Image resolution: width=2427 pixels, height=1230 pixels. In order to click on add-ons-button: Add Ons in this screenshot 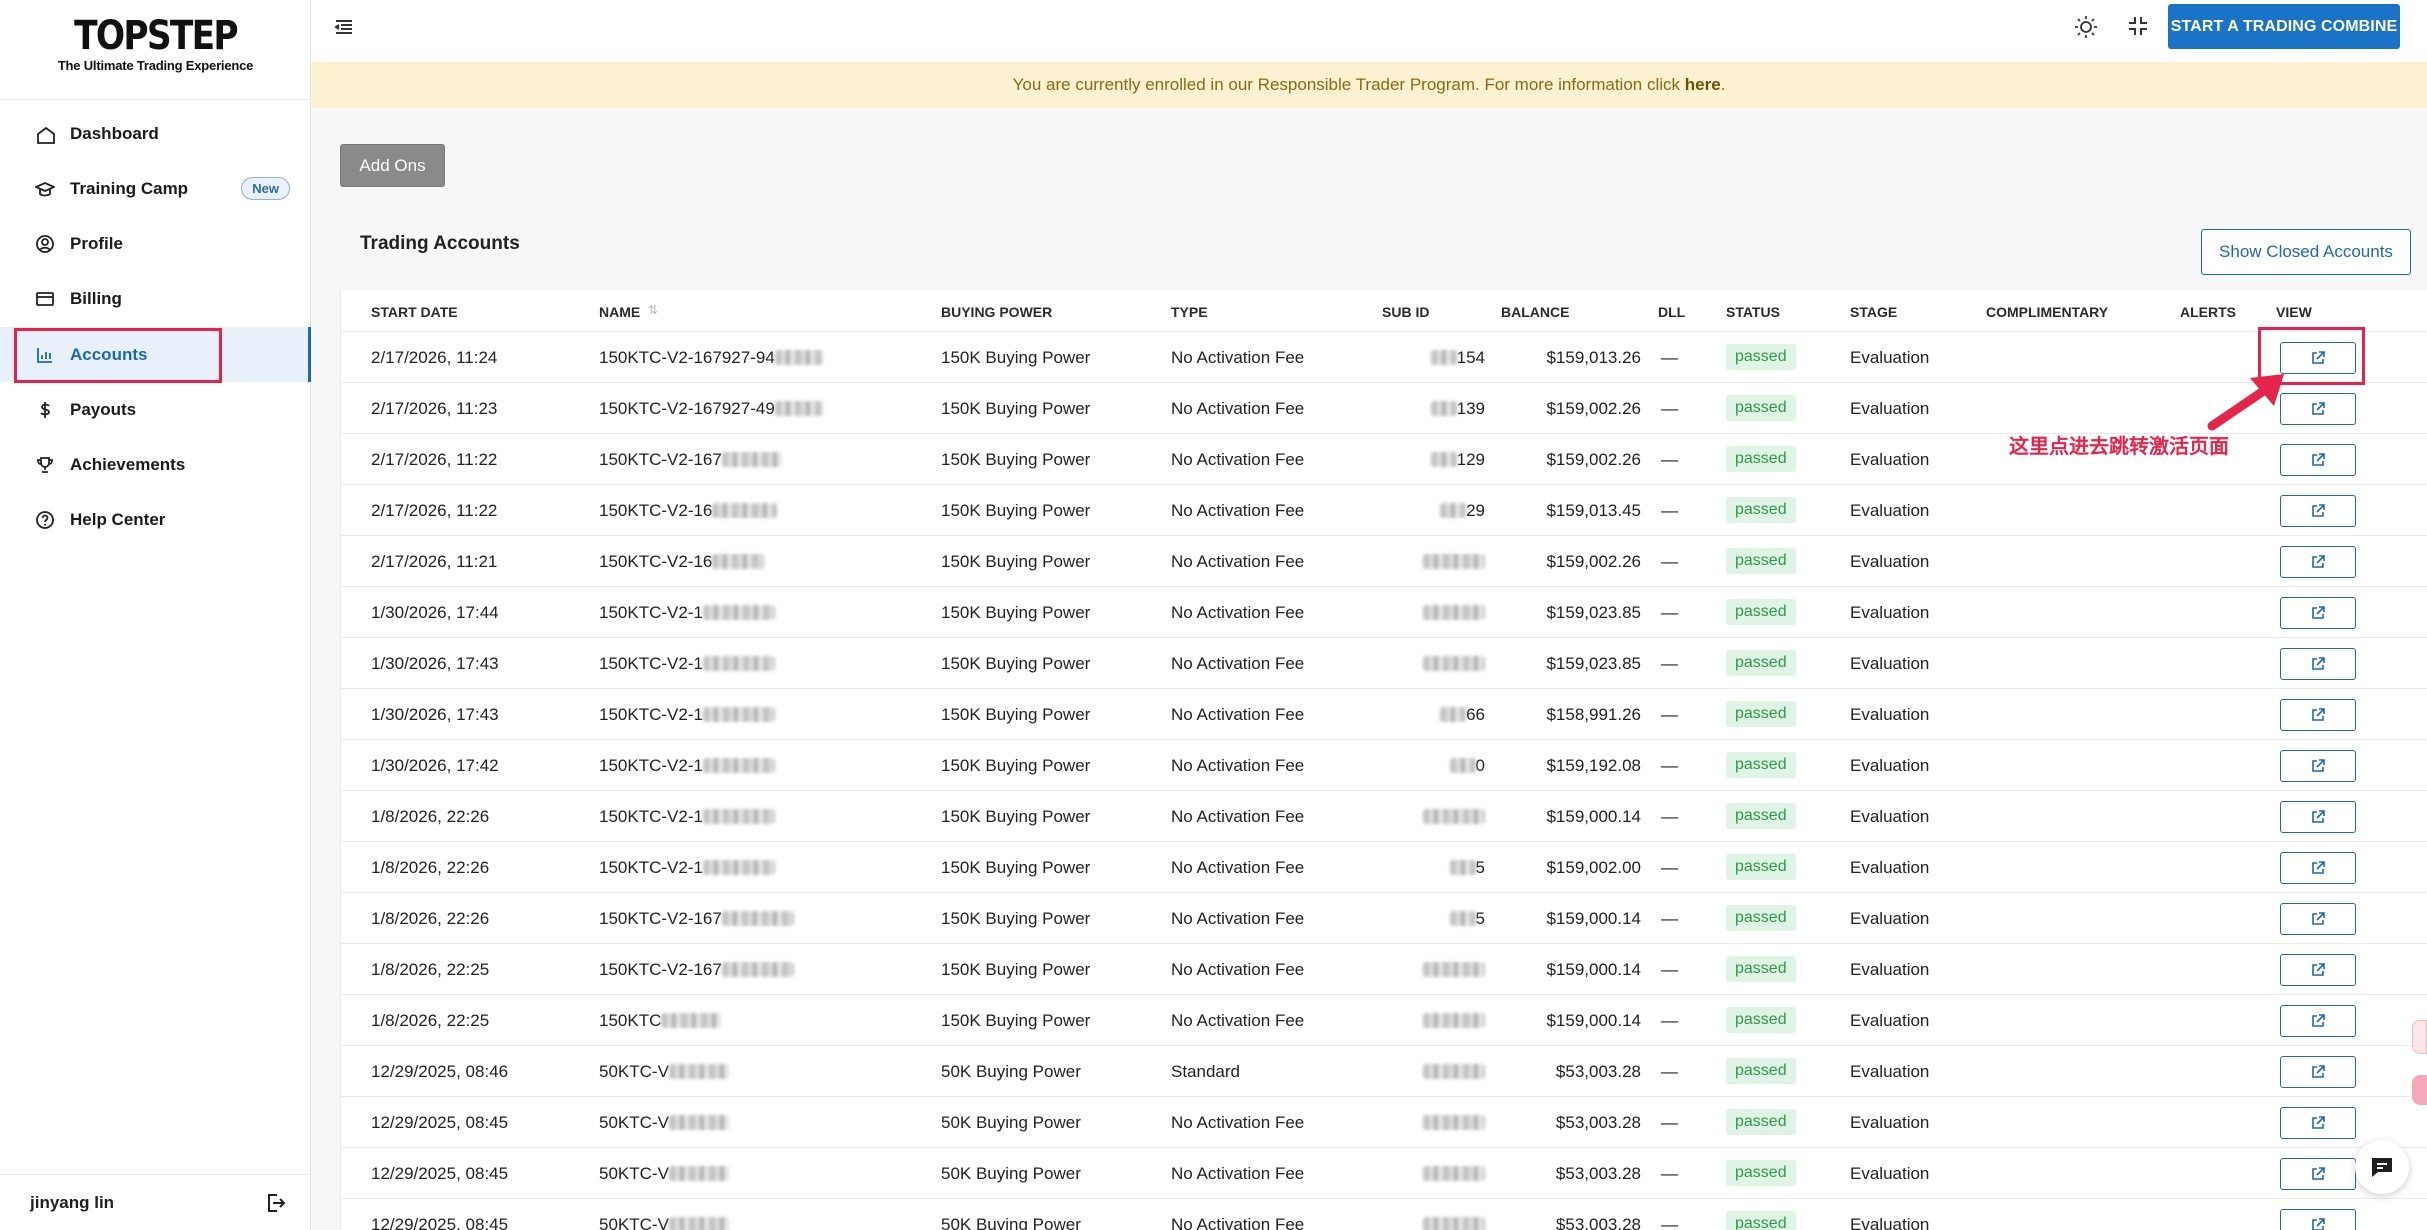, I will do `click(392, 165)`.